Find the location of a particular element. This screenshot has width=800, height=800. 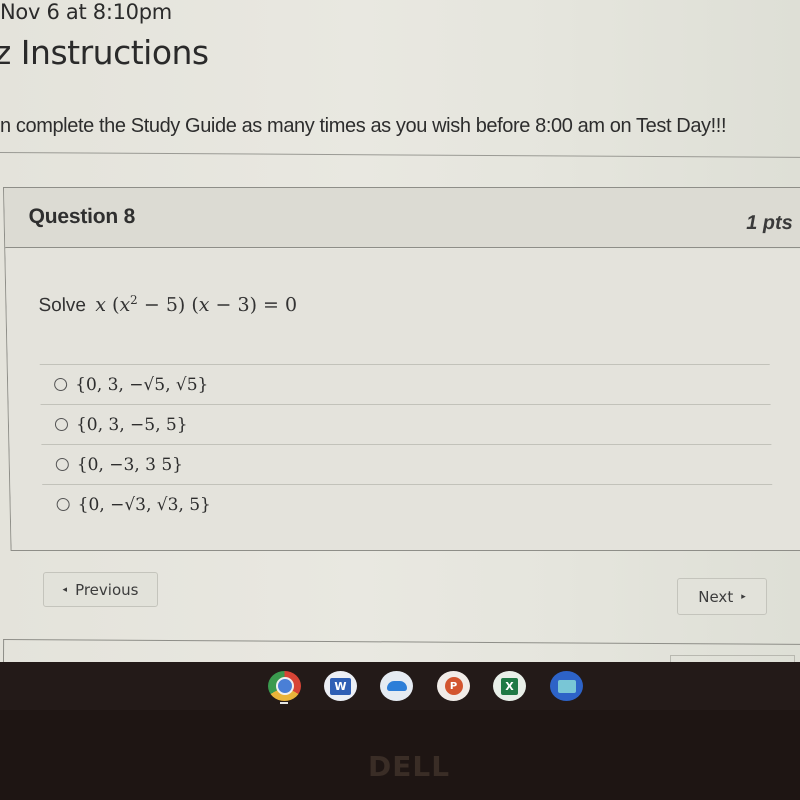

powerpoint-icon: P is located at coordinates (453, 686).